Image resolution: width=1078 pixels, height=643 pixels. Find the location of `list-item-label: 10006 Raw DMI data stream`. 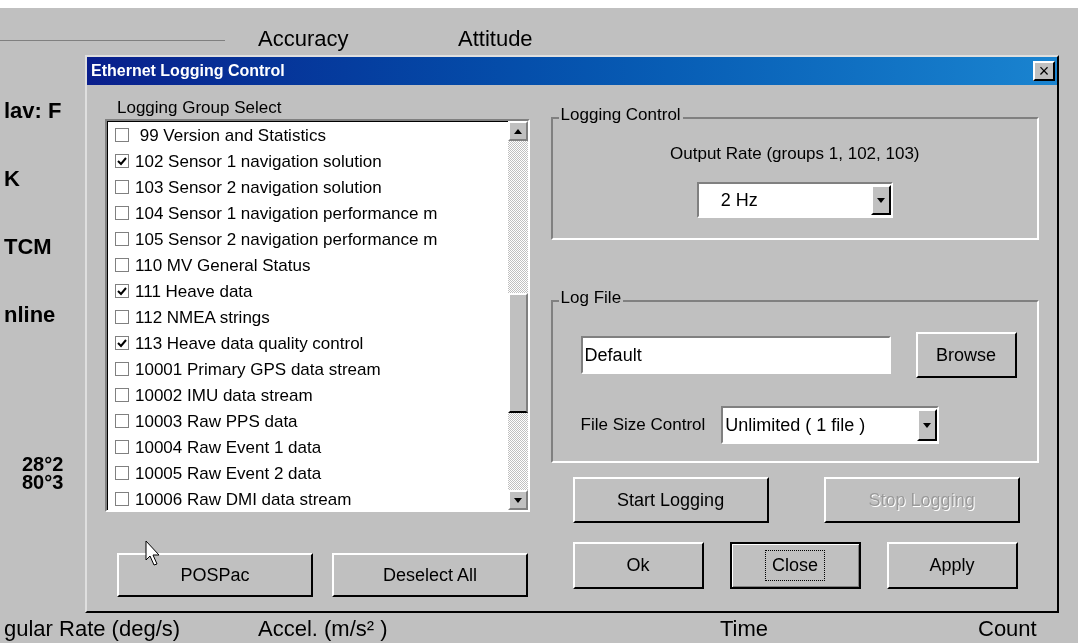

list-item-label: 10006 Raw DMI data stream is located at coordinates (243, 499).